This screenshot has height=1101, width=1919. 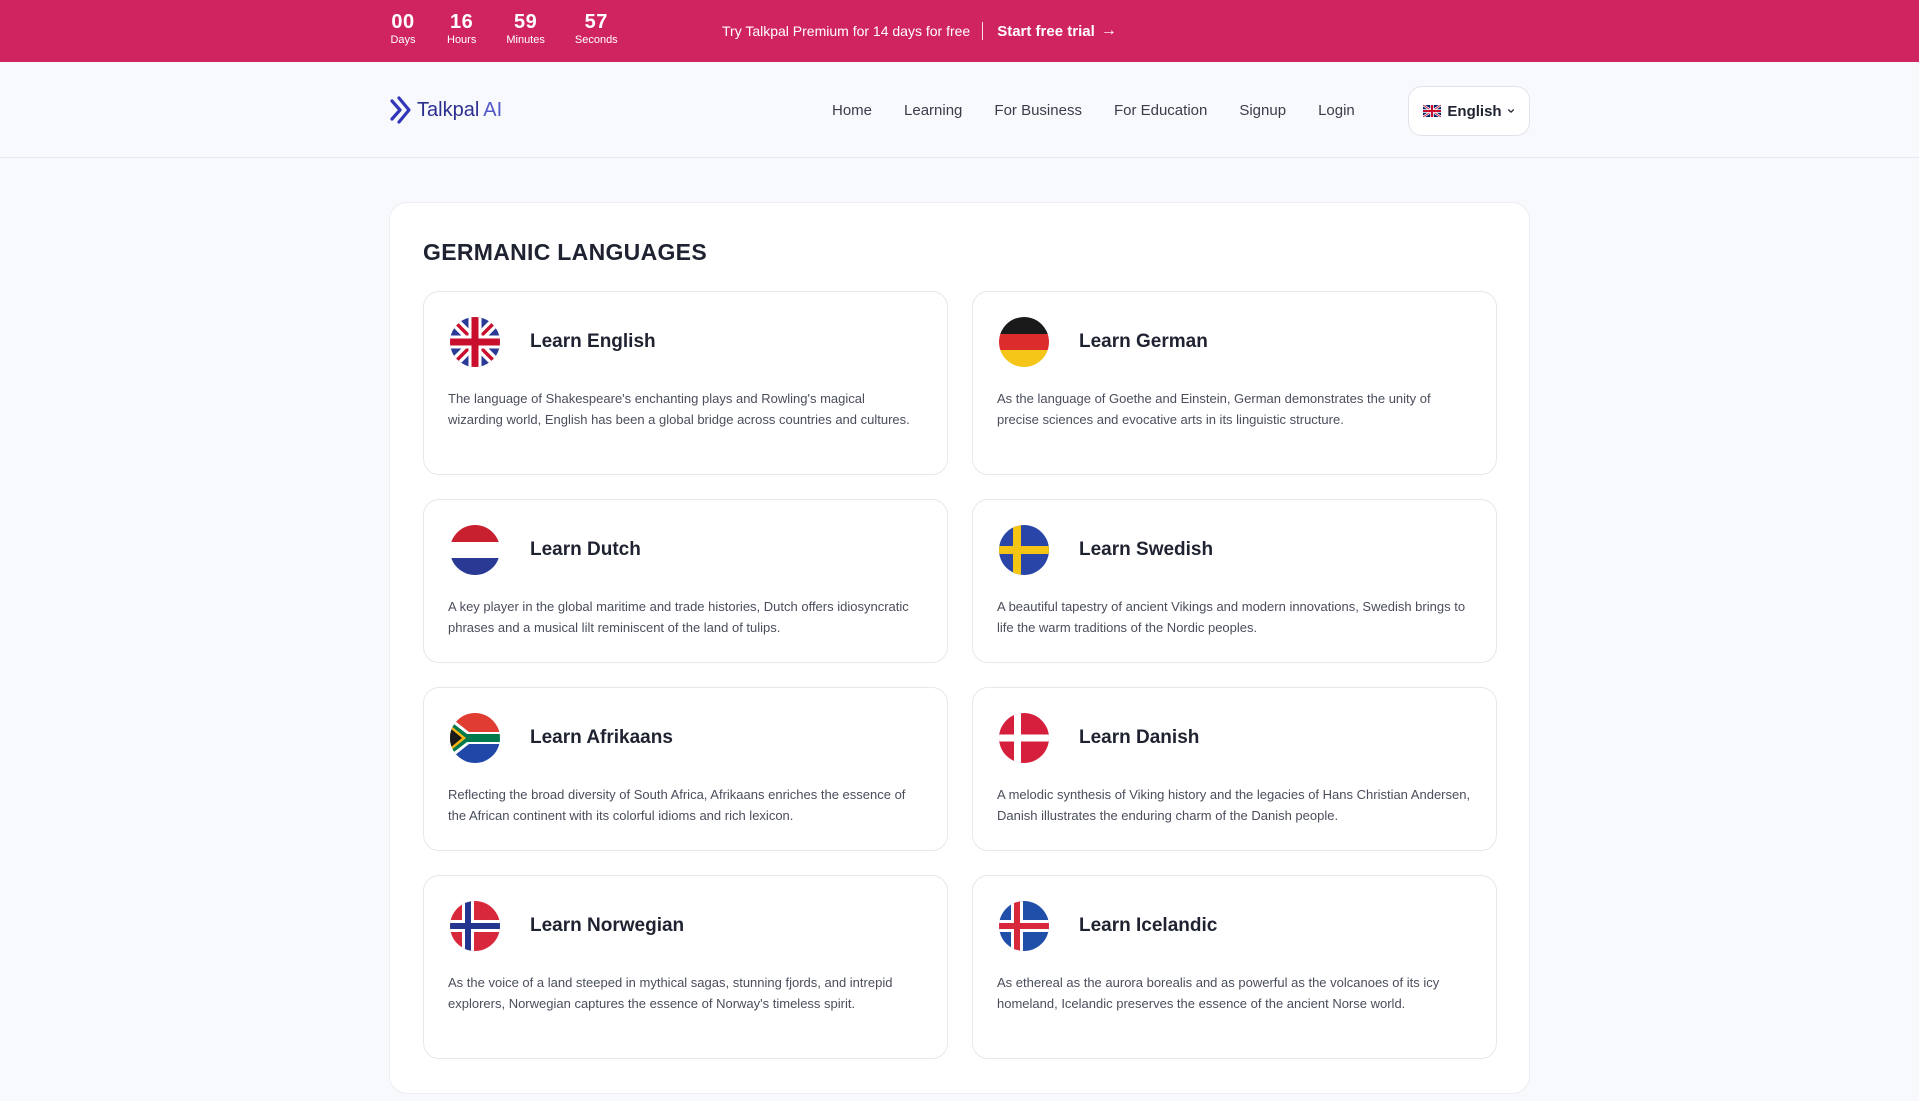 What do you see at coordinates (1046, 31) in the screenshot?
I see `start-free-trial-label: Start free trial` at bounding box center [1046, 31].